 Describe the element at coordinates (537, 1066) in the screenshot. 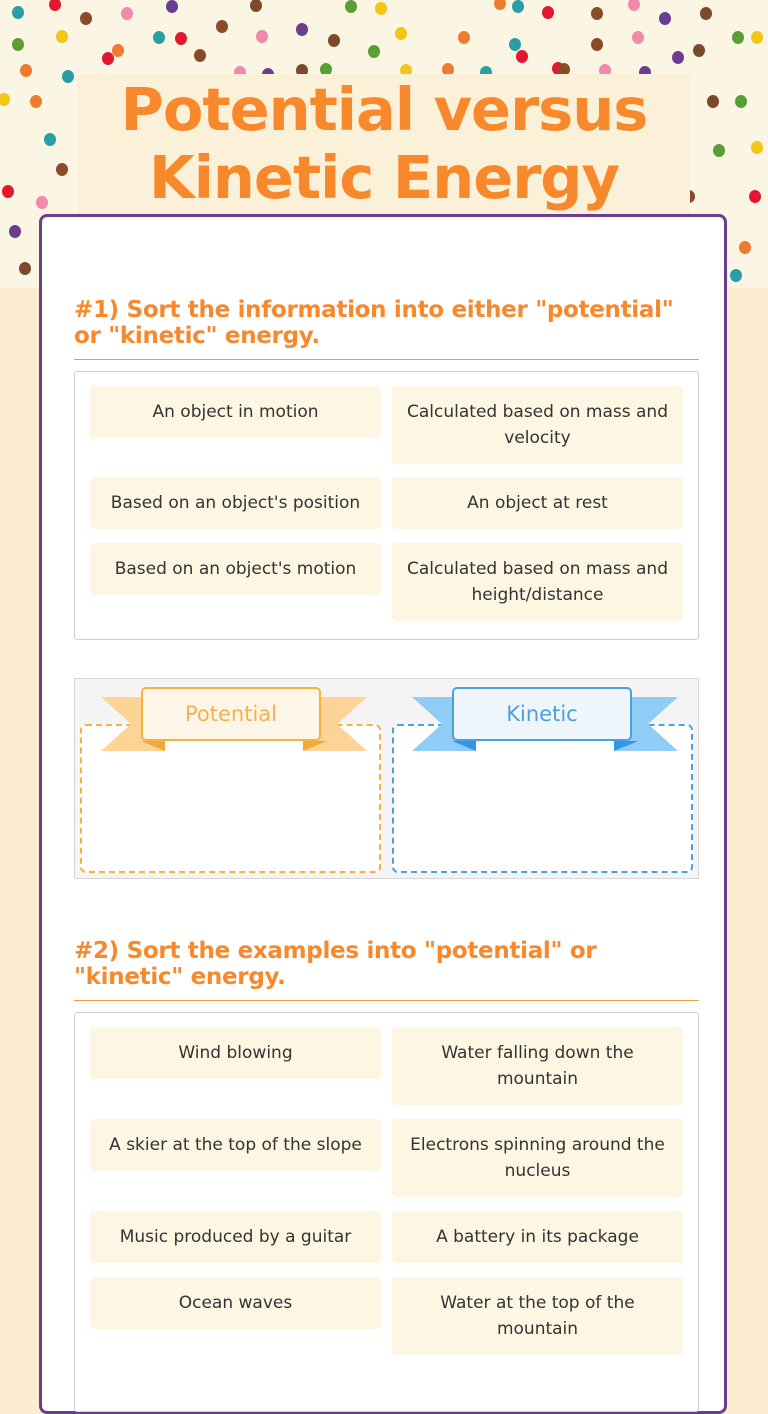

I see `draggable-tile: Water falling down the mountain` at that location.